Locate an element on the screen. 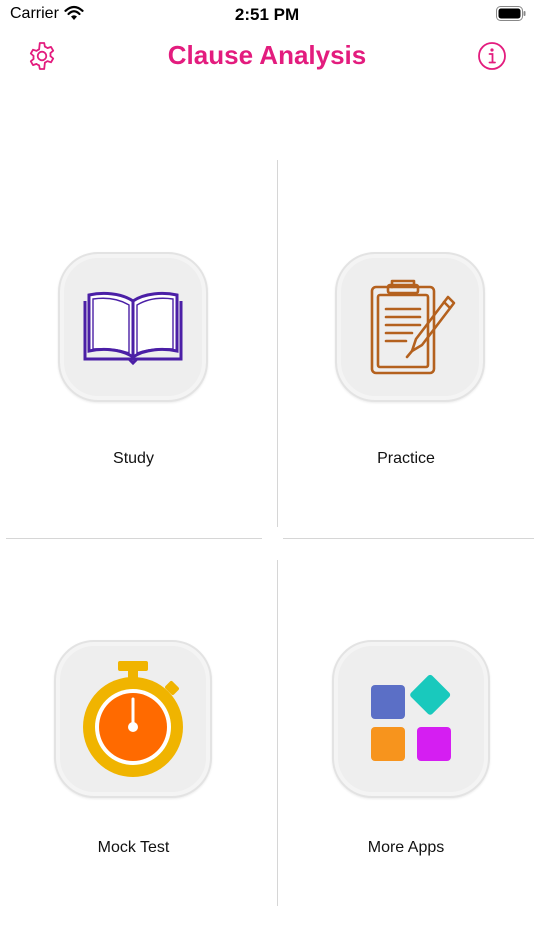  tile-label-practice: Practice is located at coordinates (406, 458).